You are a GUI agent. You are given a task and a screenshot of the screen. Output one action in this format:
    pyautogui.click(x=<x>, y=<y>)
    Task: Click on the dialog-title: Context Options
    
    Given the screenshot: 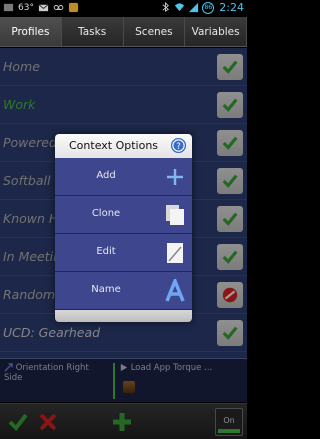 What is the action you would take?
    pyautogui.click(x=114, y=145)
    